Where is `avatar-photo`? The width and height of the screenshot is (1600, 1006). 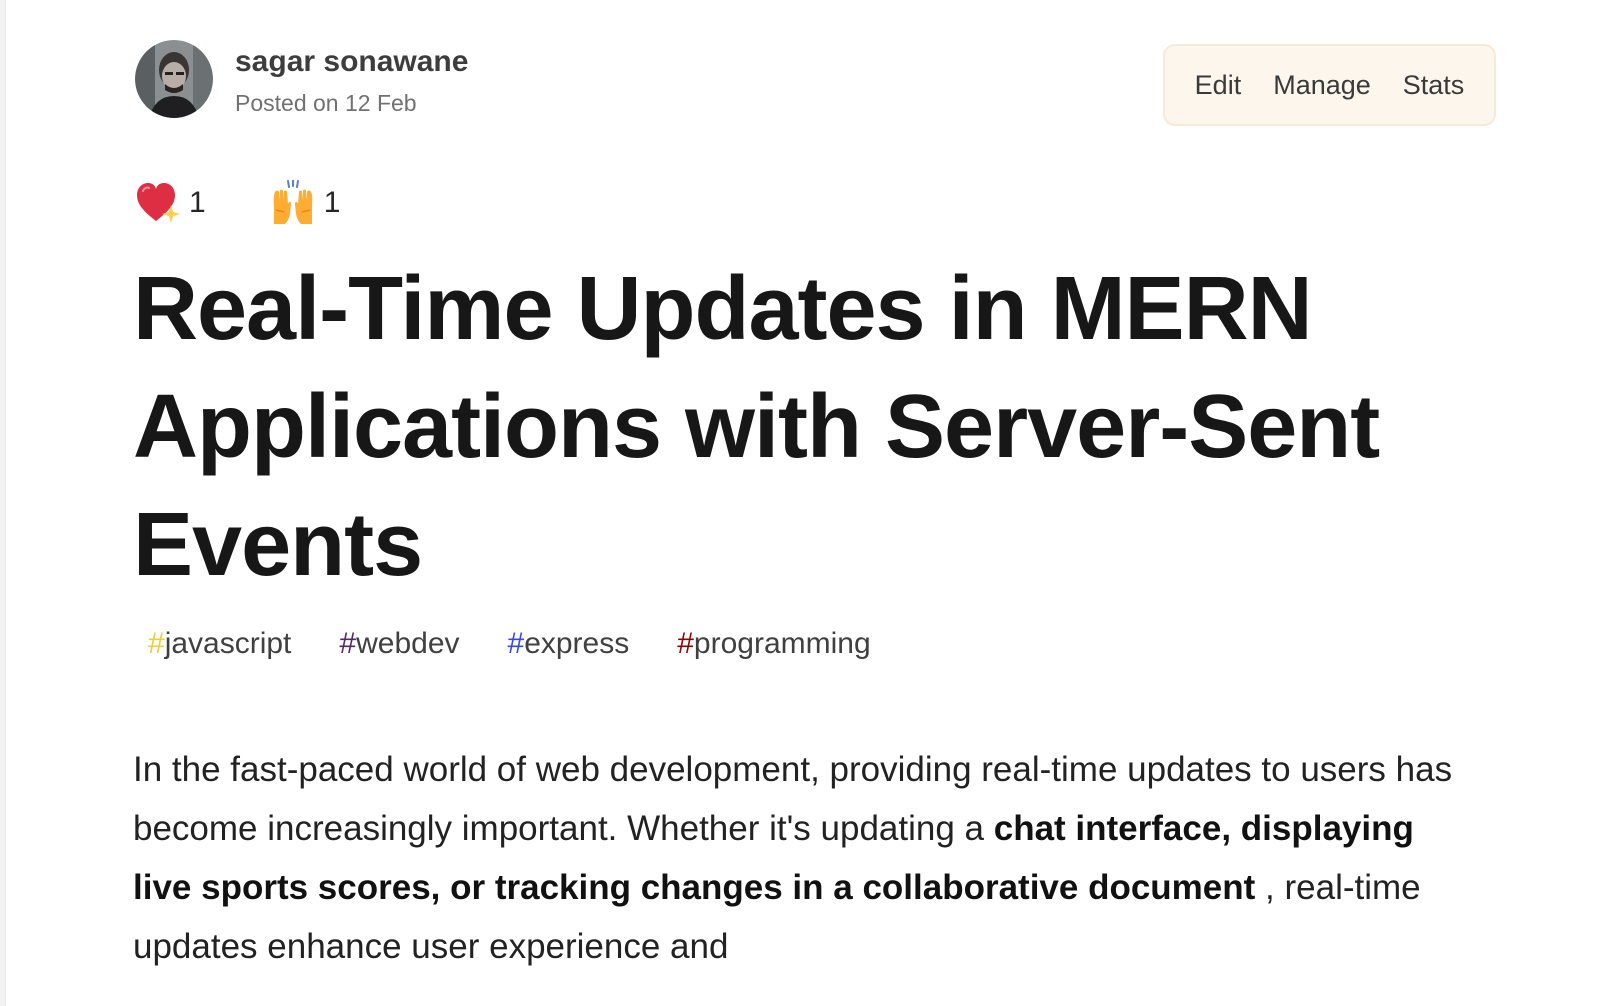
avatar-photo is located at coordinates (174, 79).